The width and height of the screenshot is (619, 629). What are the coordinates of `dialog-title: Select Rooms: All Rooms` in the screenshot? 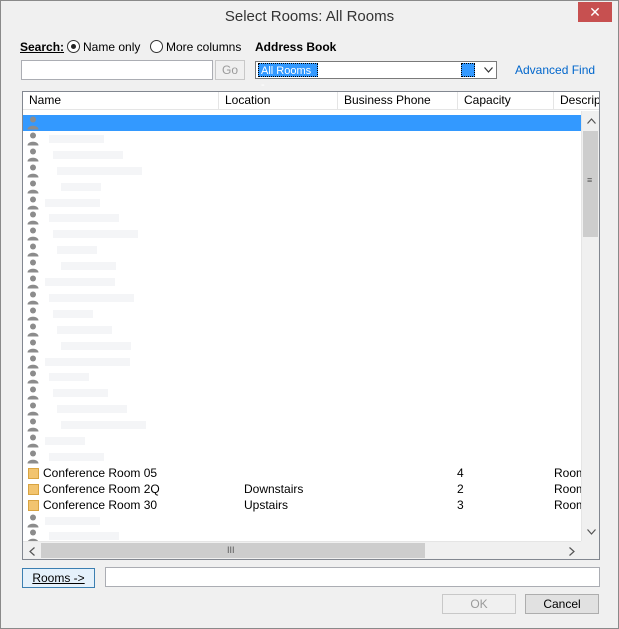 It's located at (309, 16).